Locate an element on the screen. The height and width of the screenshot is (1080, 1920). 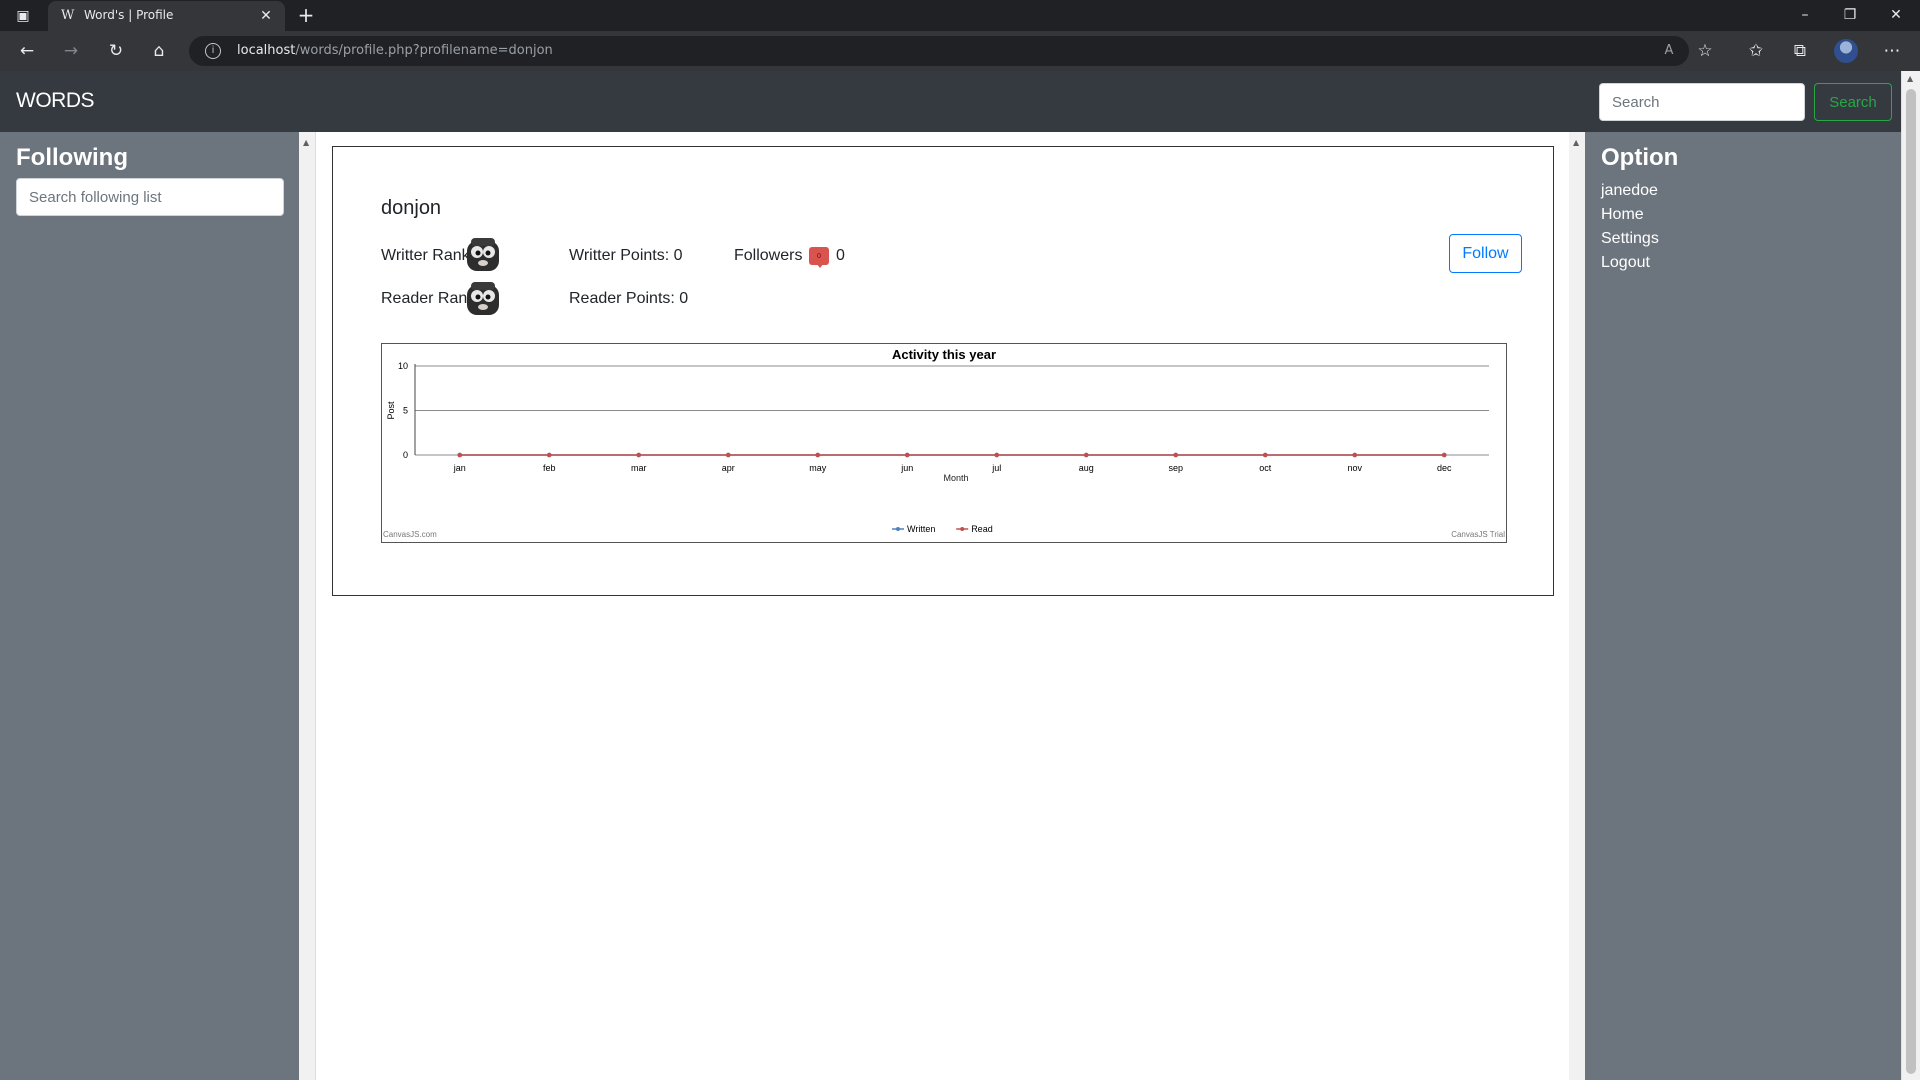
writer-rank-label: Writter Rank: is located at coordinates (428, 255).